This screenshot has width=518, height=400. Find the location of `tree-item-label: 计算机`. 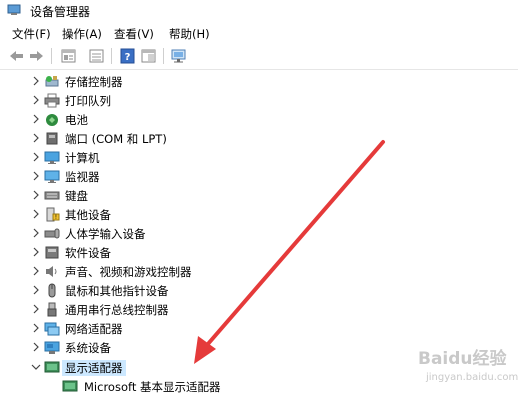

tree-item-label: 计算机 is located at coordinates (82, 158).